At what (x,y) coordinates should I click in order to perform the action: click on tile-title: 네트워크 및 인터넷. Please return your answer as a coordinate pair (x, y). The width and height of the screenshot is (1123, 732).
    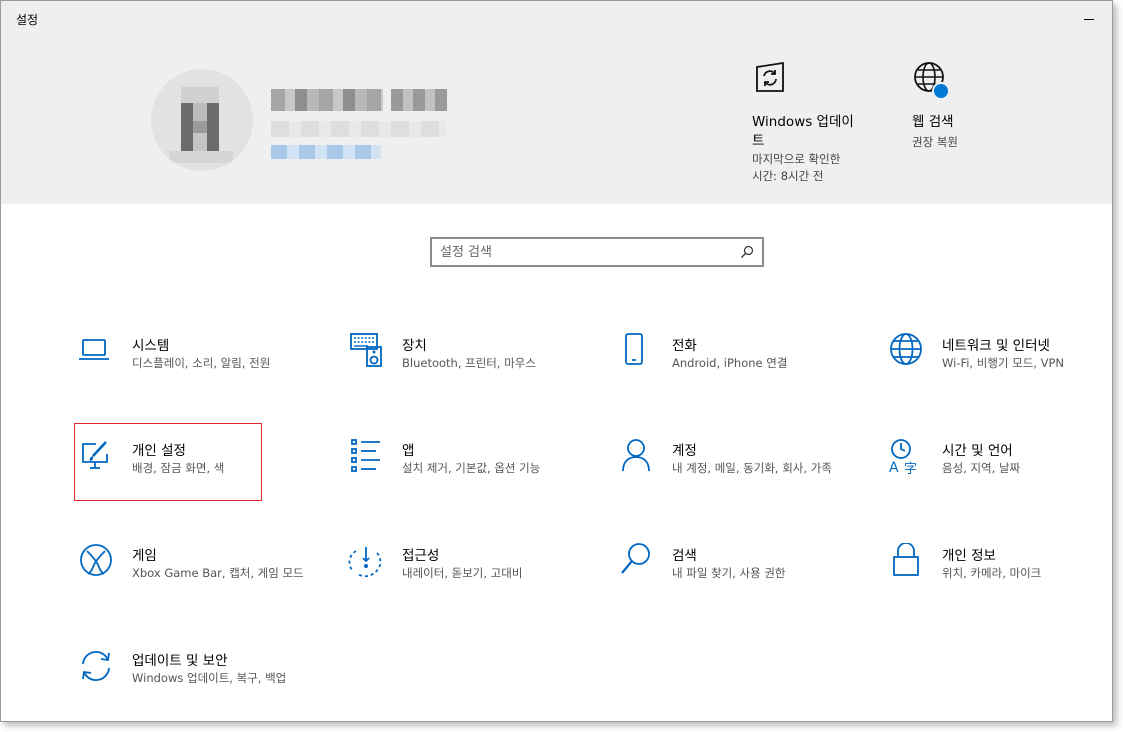
    Looking at the image, I should click on (996, 346).